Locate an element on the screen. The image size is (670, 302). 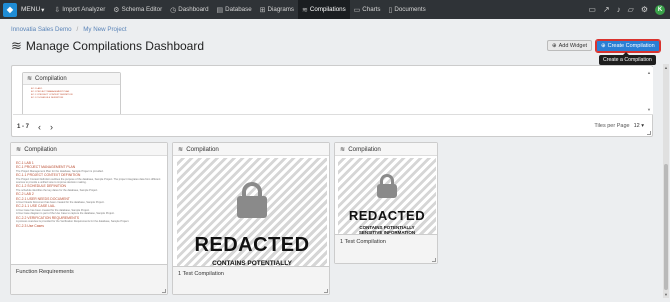
carousel-scrollbar: ▲ ▼ is located at coordinates (649, 91).